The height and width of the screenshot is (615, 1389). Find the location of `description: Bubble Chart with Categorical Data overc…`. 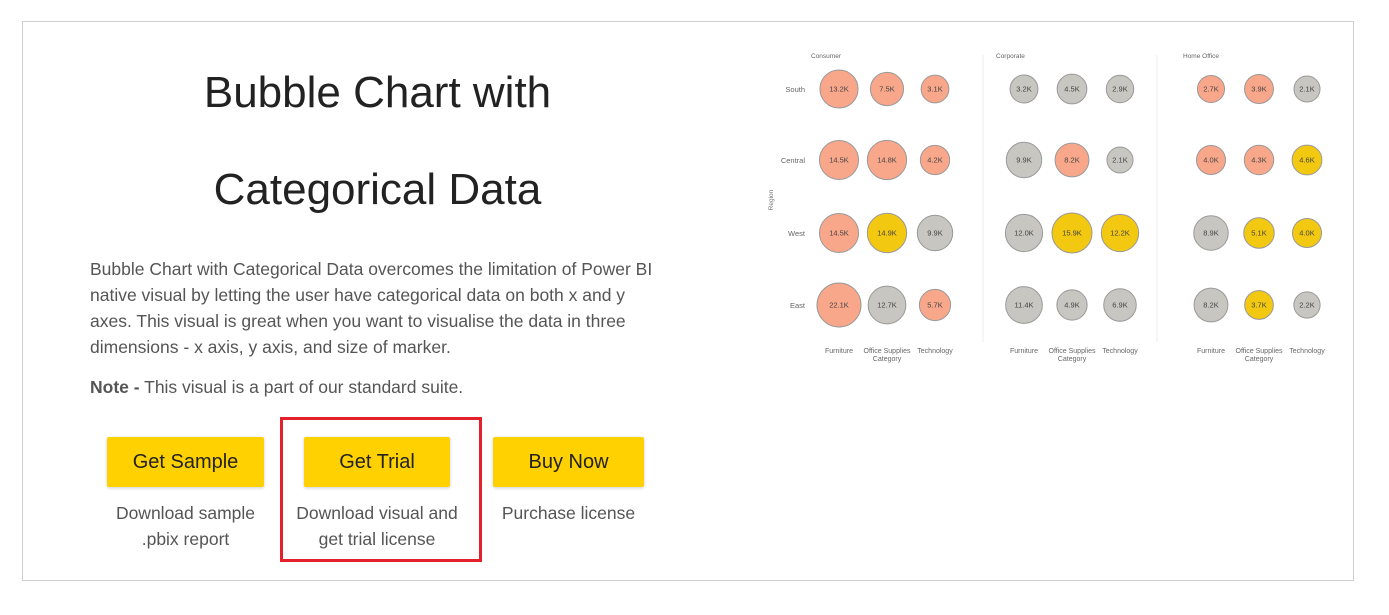

description: Bubble Chart with Categorical Data overc… is located at coordinates (371, 308).